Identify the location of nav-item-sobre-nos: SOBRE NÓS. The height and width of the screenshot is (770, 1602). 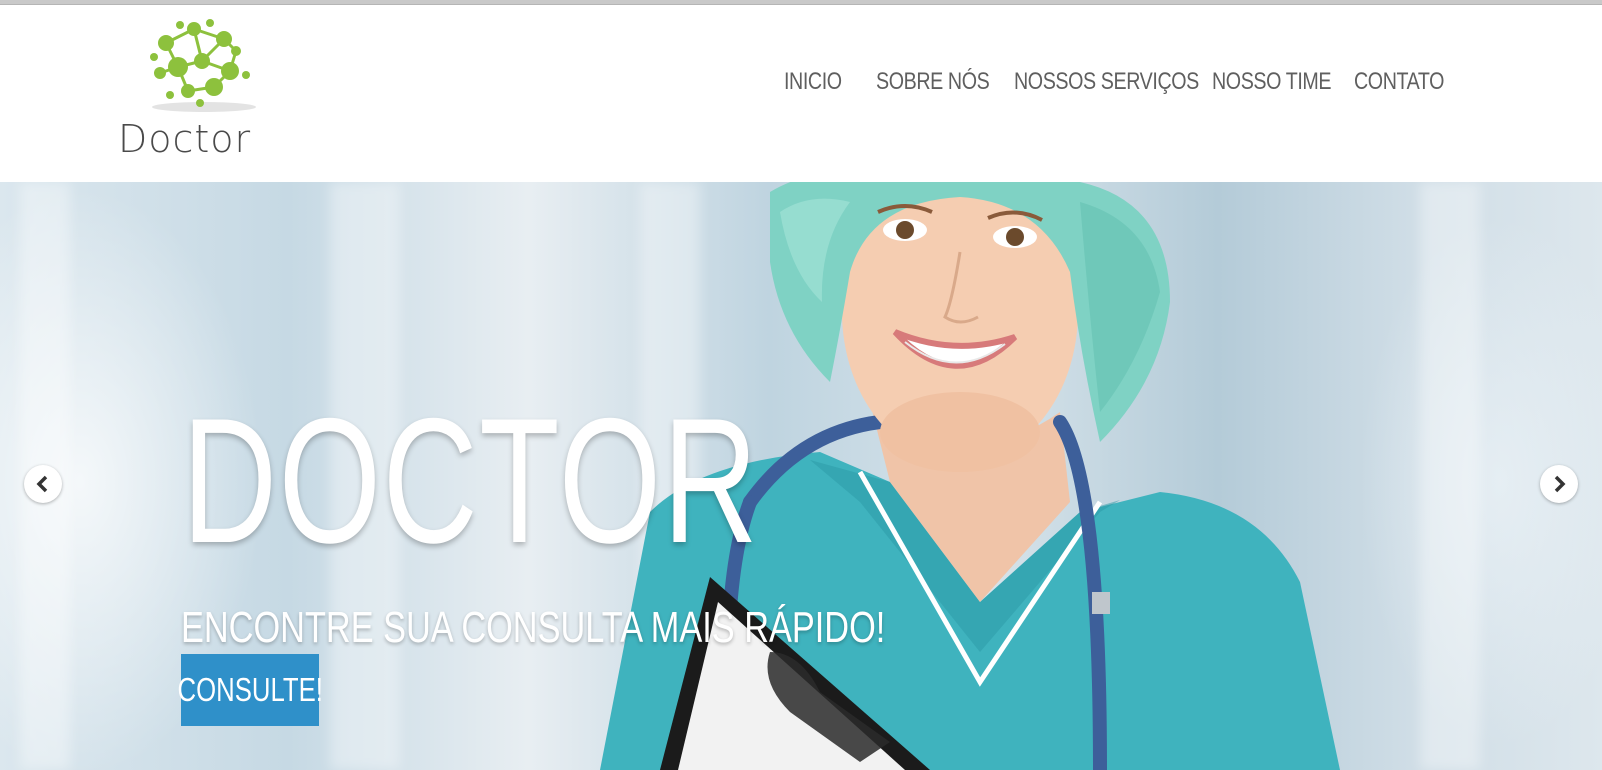
(933, 82).